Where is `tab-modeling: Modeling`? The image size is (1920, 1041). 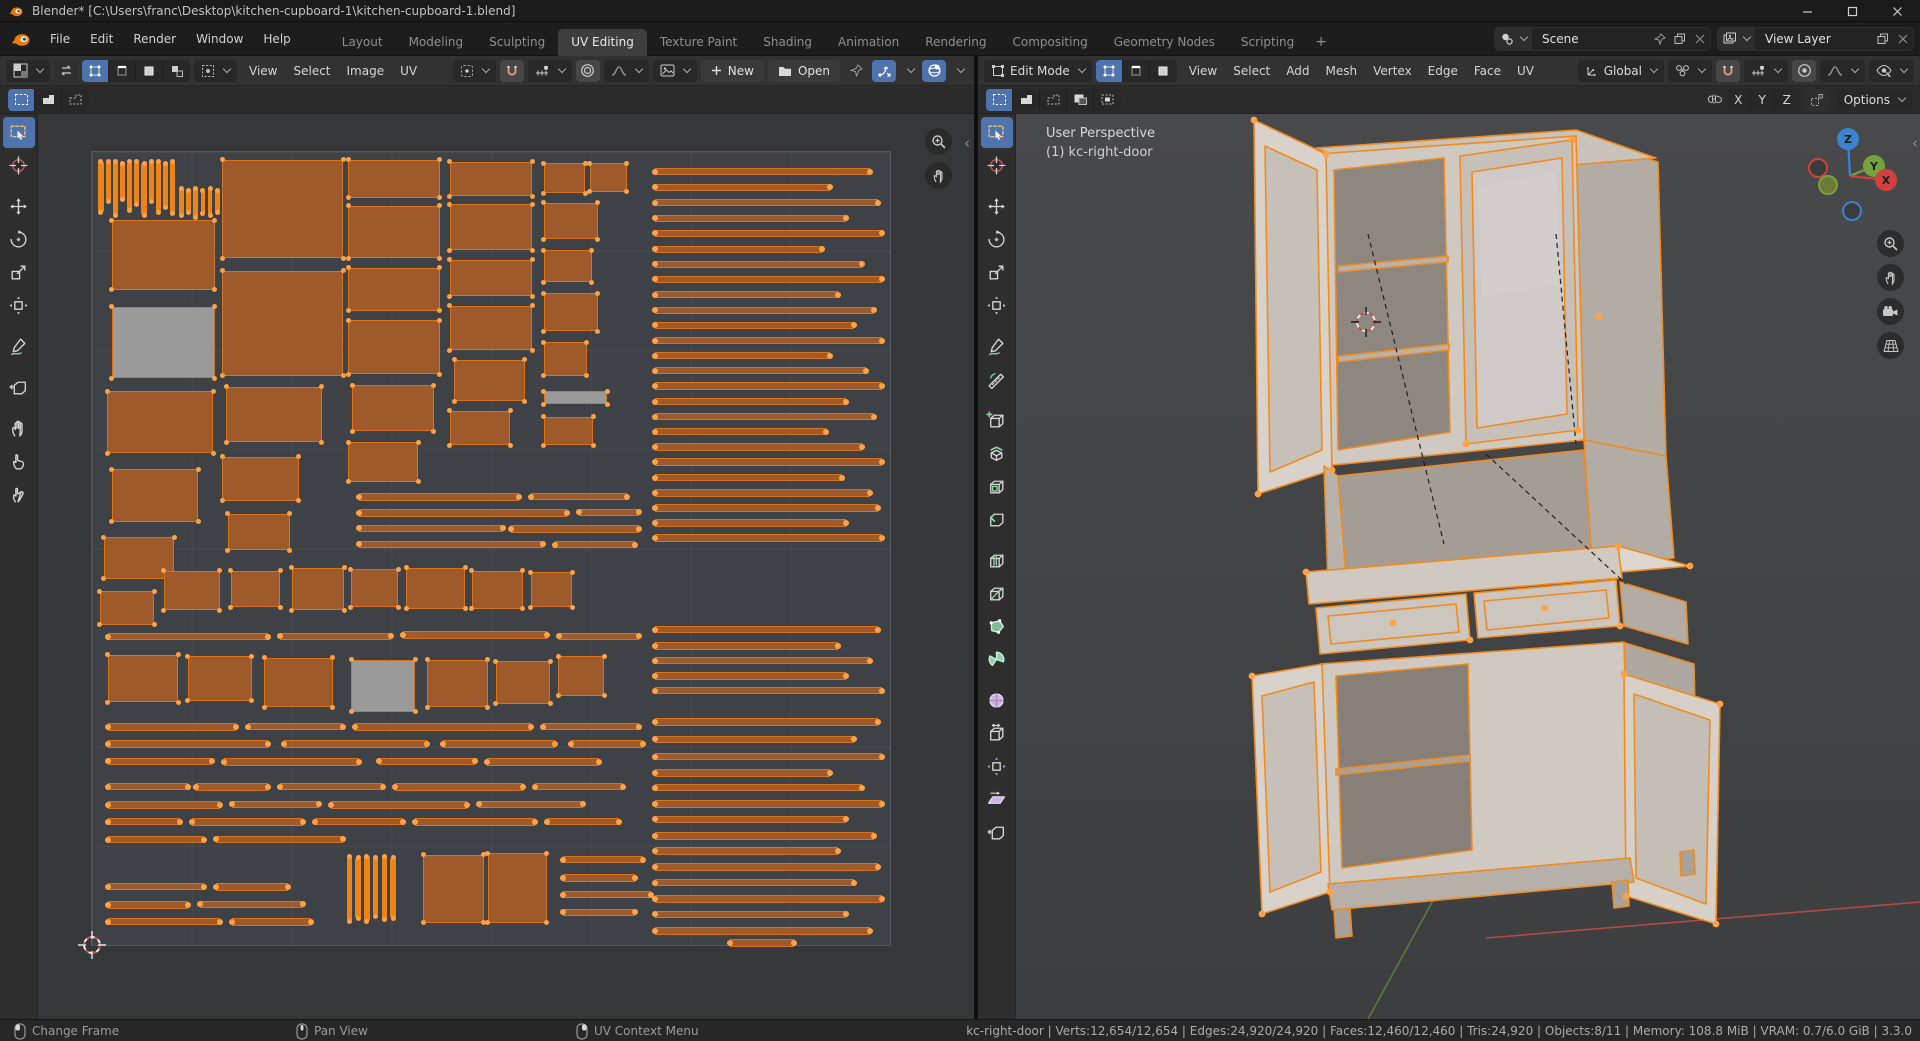
tab-modeling: Modeling is located at coordinates (436, 42).